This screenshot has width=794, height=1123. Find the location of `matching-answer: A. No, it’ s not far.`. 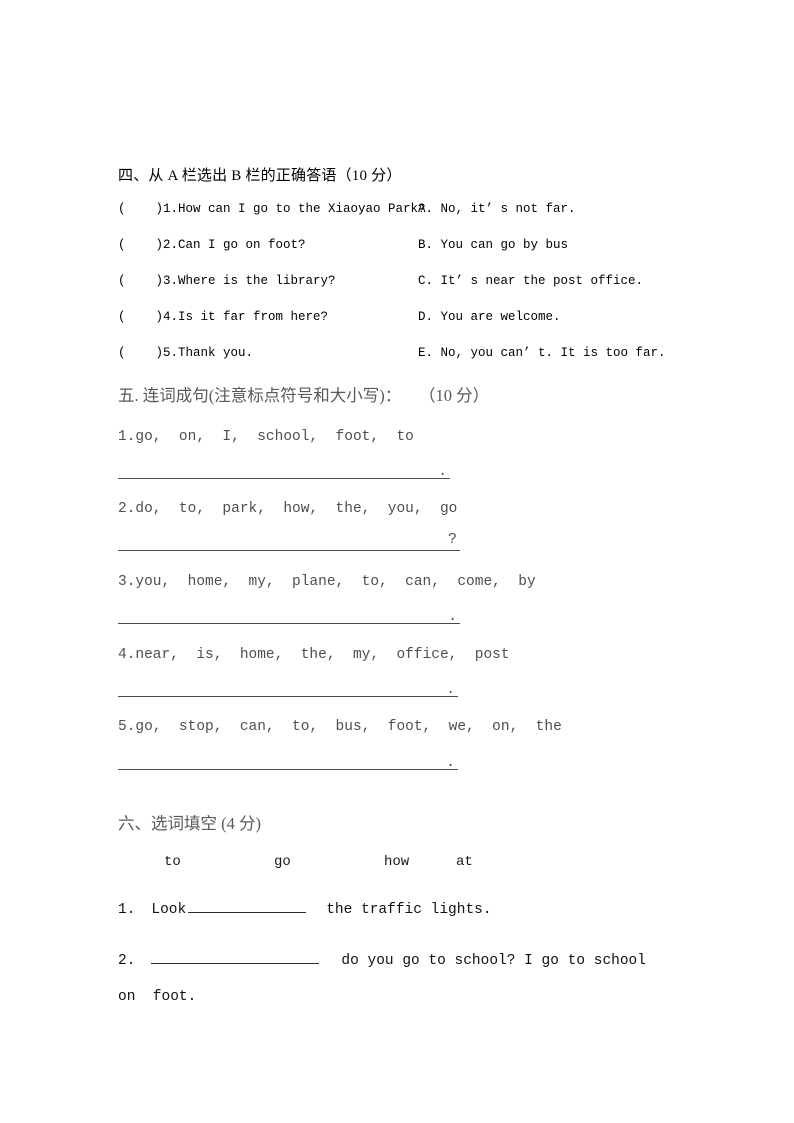

matching-answer: A. No, it’ s not far. is located at coordinates (497, 209).